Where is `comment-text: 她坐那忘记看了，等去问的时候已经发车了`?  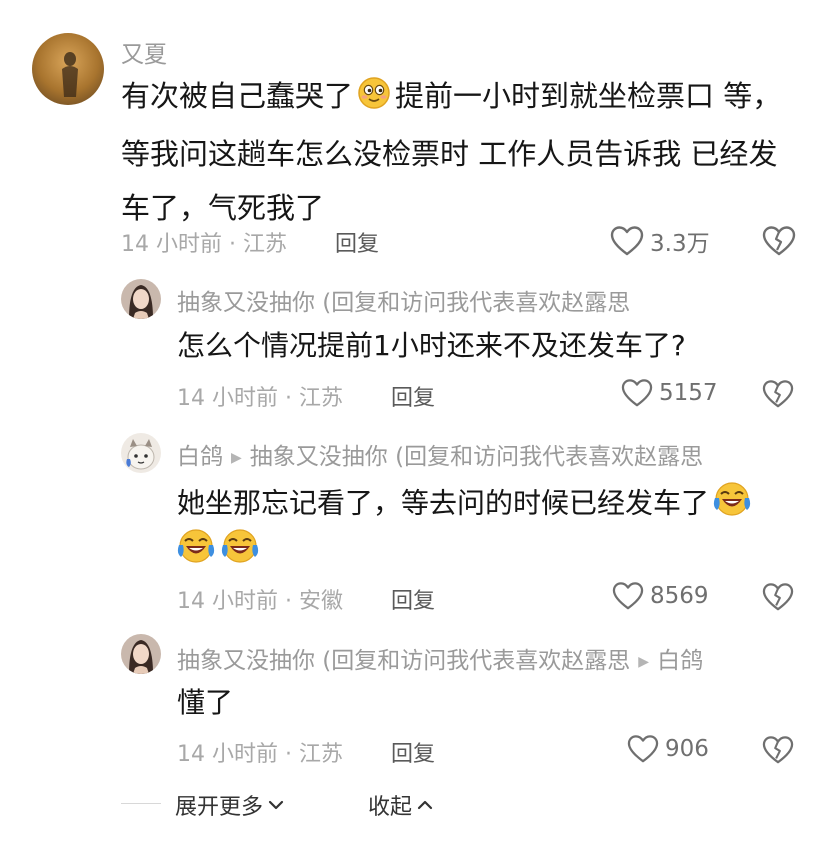 comment-text: 她坐那忘记看了，等去问的时候已经发车了 is located at coordinates (464, 504).